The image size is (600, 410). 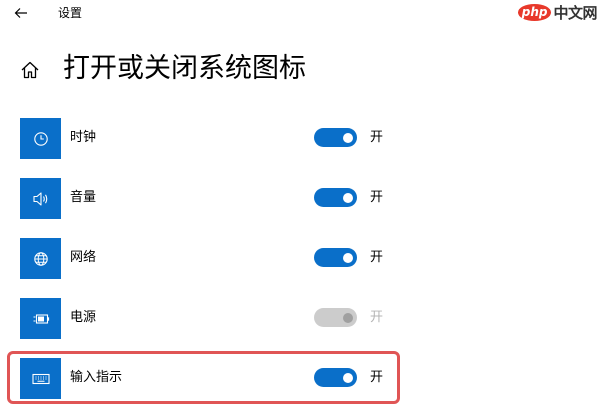 I want to click on toggle-network, so click(x=335, y=257).